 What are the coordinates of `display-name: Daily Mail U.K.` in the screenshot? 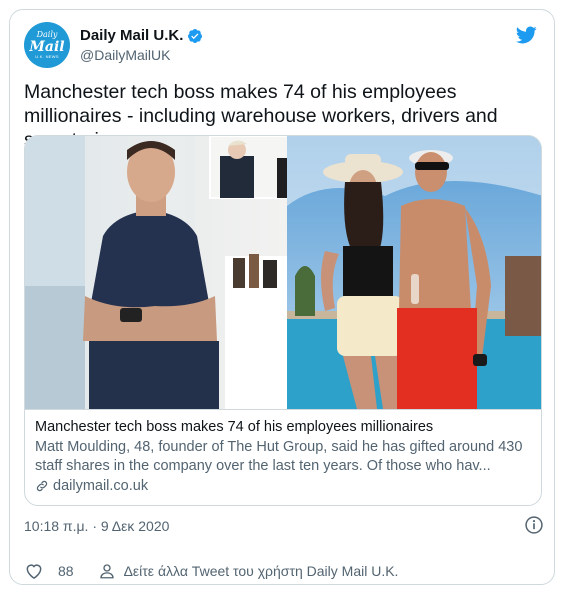 It's located at (131, 35).